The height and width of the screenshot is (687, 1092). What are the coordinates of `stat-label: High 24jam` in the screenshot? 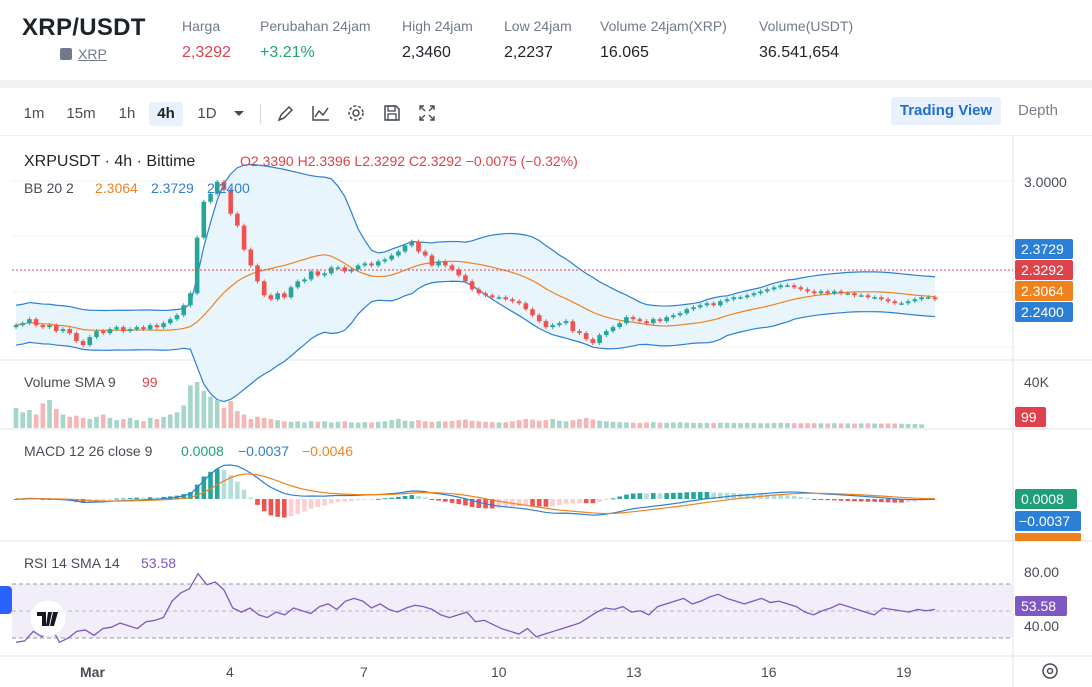 It's located at (437, 26).